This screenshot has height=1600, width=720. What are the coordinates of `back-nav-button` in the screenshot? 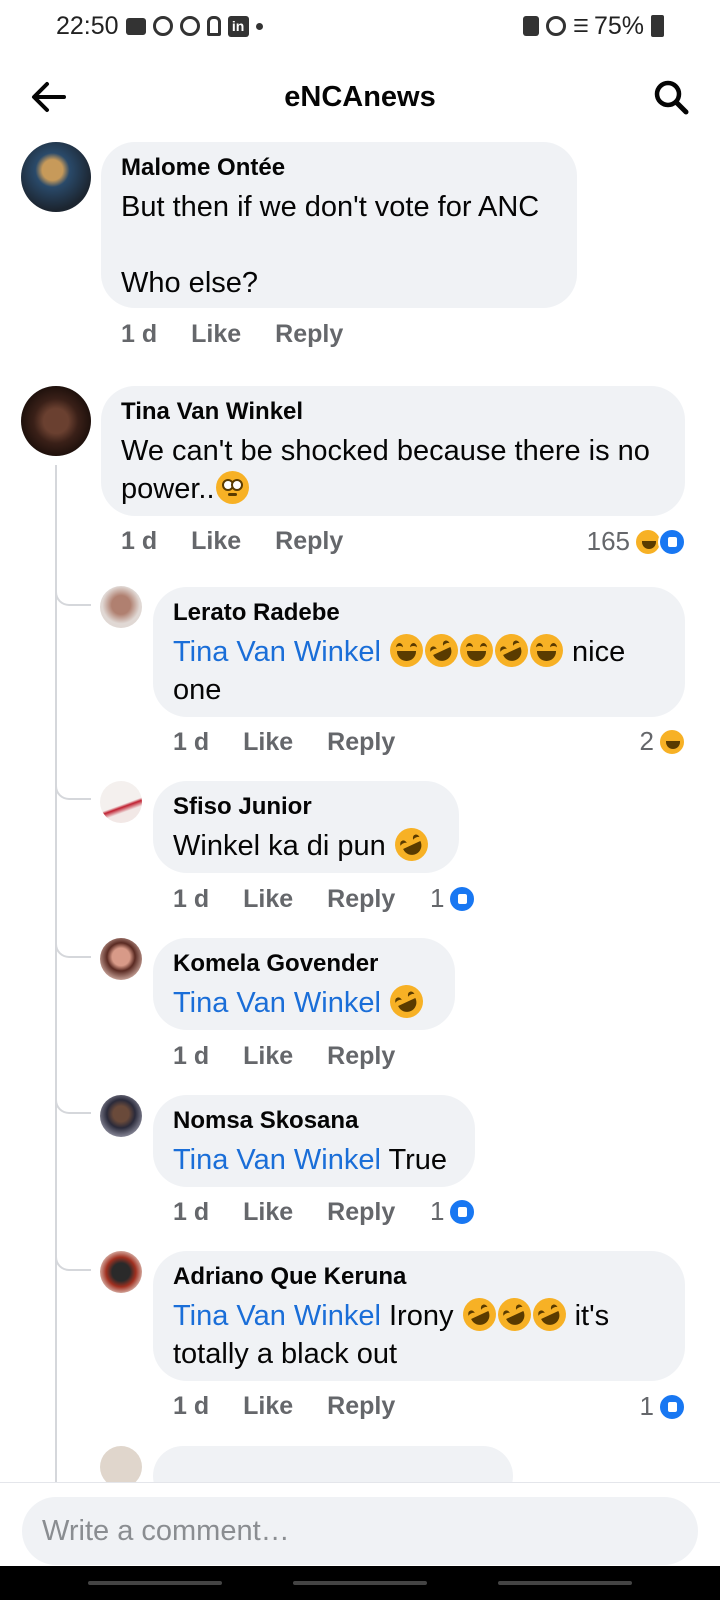 It's located at (565, 1583).